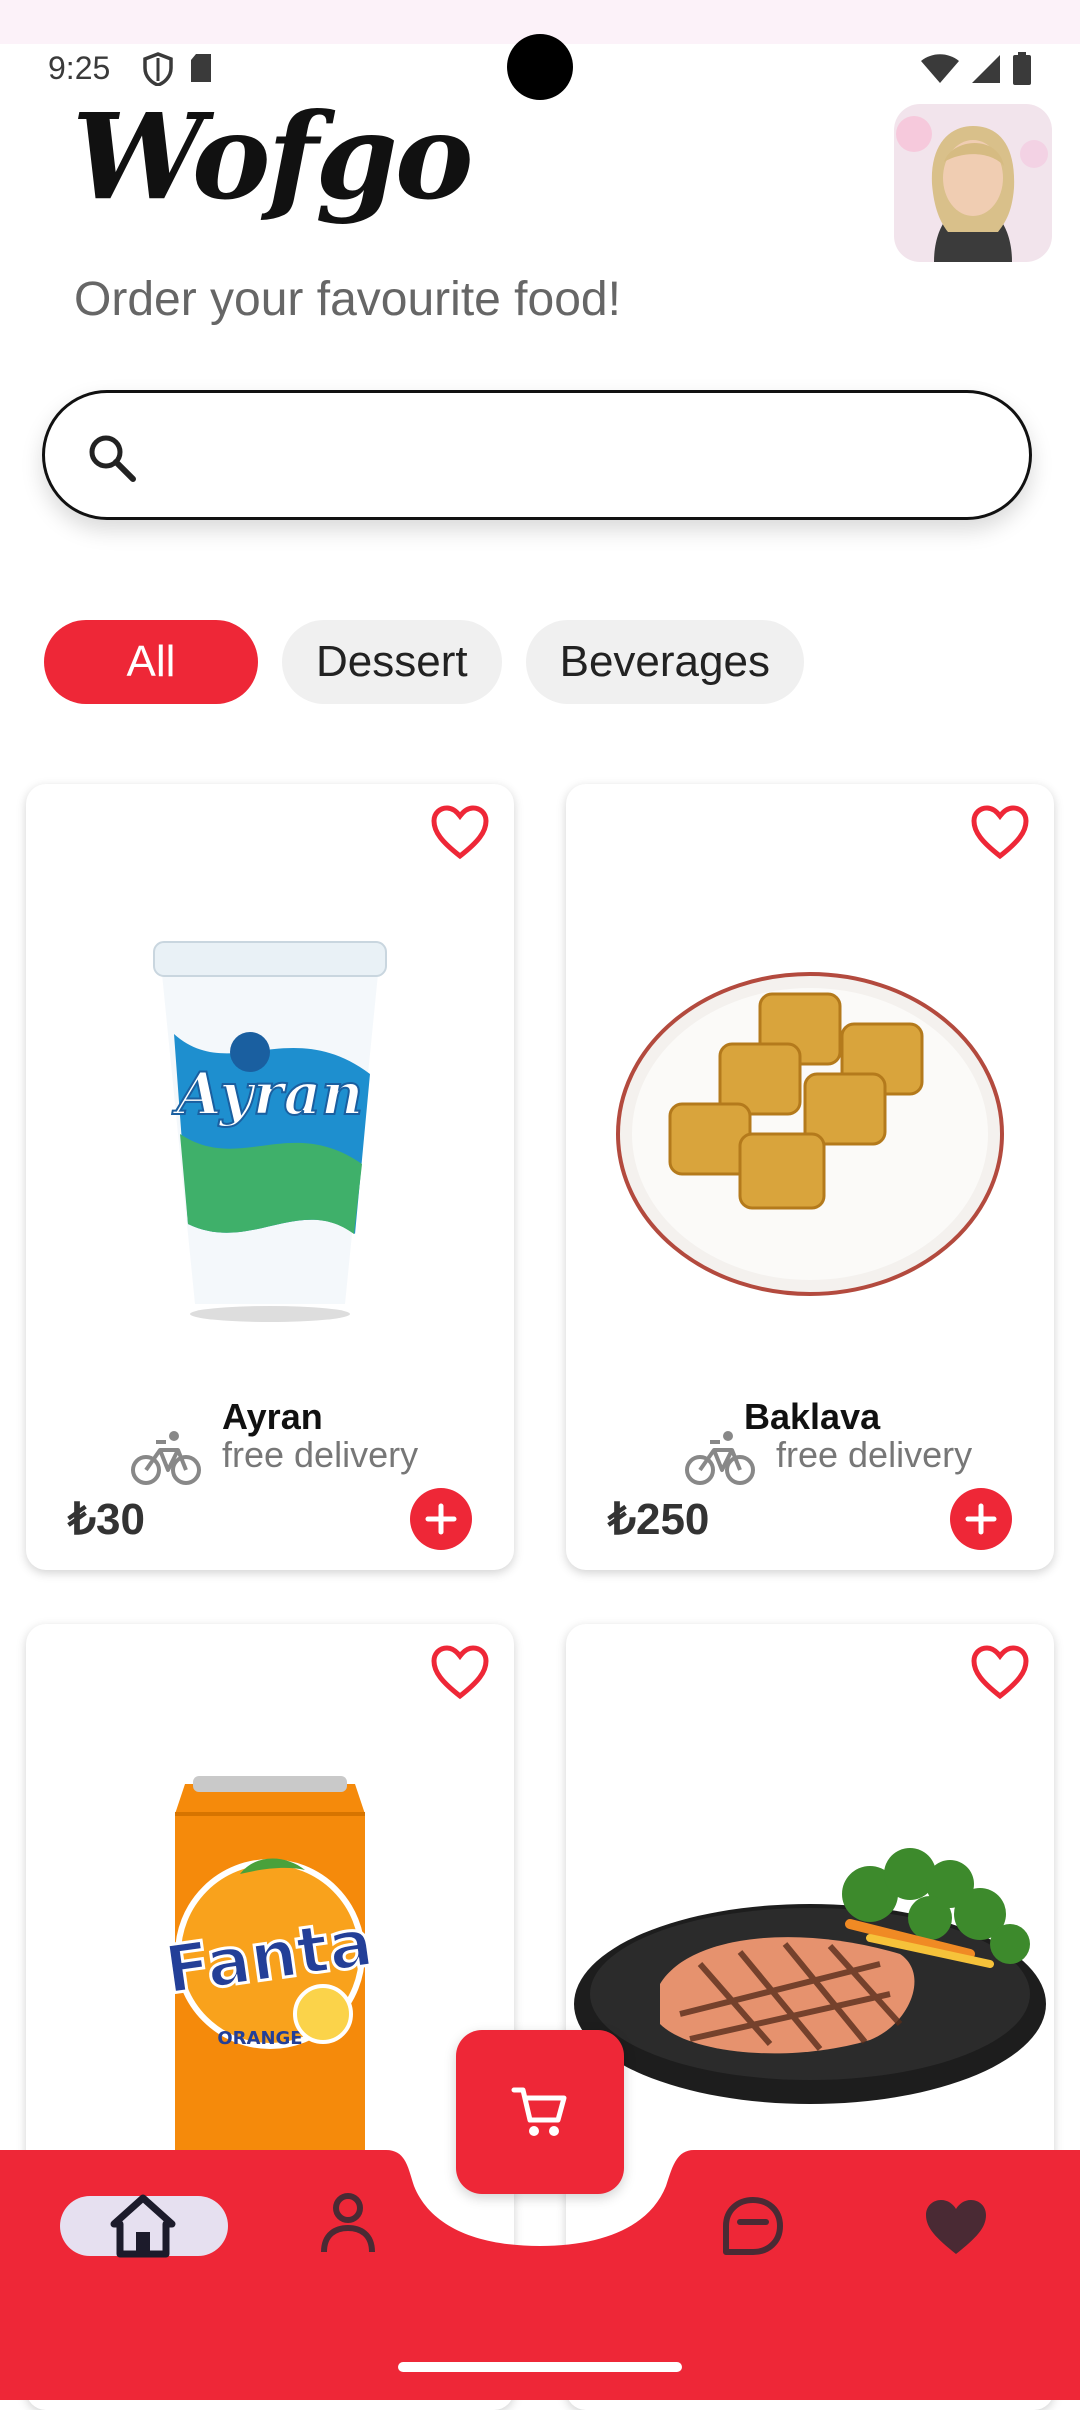  Describe the element at coordinates (348, 2224) in the screenshot. I see `person-icon` at that location.